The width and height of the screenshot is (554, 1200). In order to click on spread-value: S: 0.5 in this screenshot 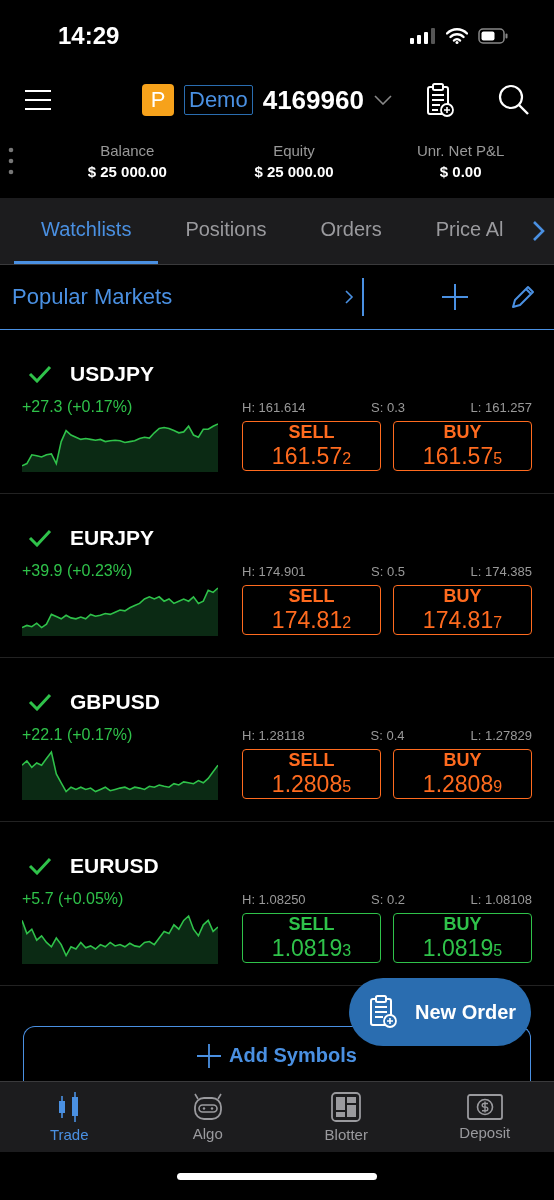, I will do `click(388, 571)`.